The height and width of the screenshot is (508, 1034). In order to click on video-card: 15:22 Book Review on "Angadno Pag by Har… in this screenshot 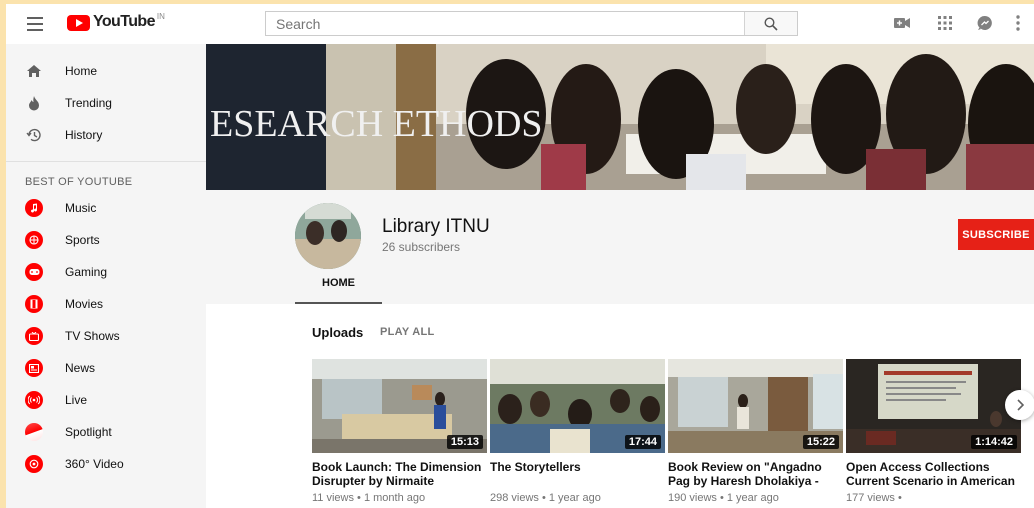, I will do `click(755, 431)`.